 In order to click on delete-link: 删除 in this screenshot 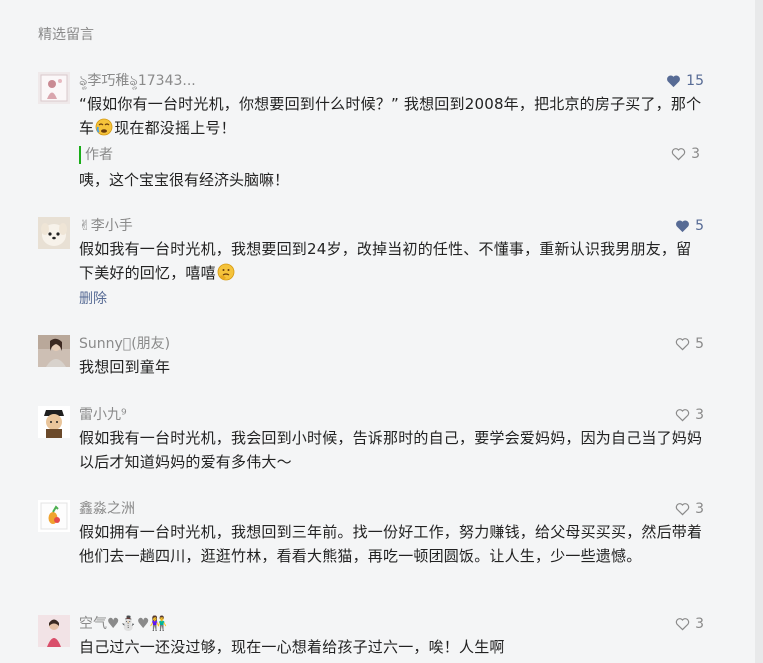, I will do `click(93, 298)`.